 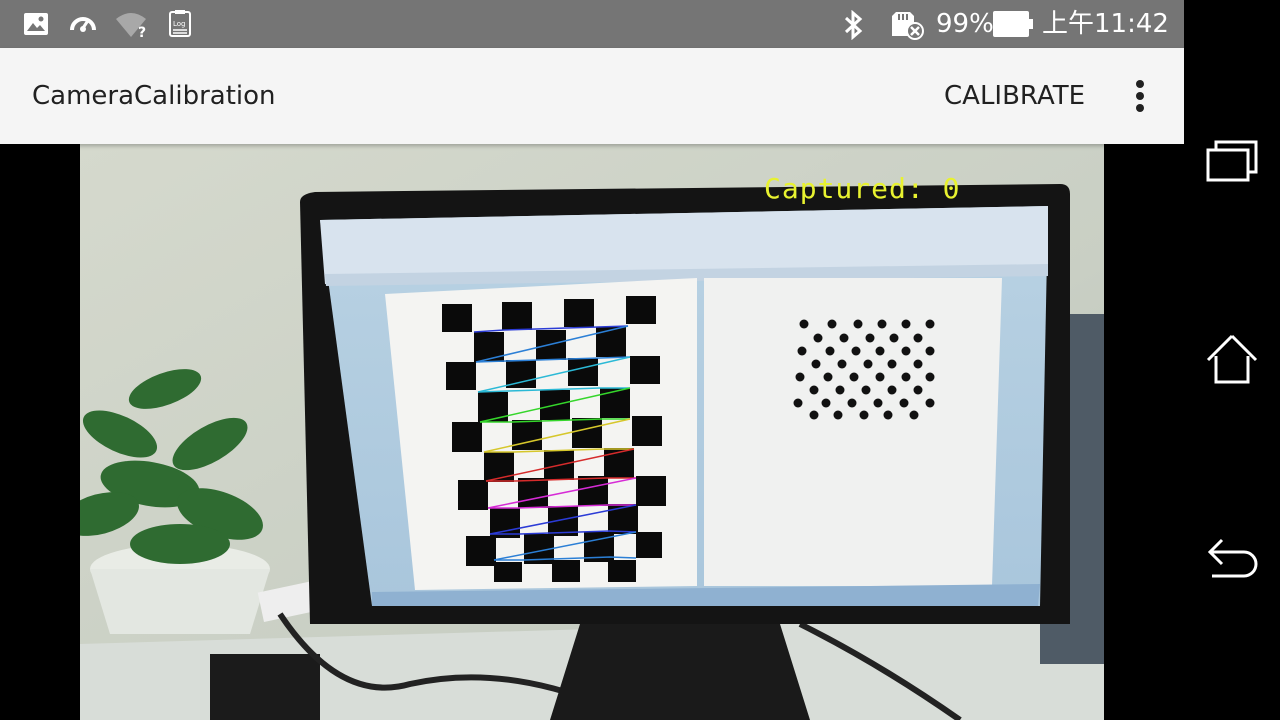 I want to click on speed-gauge-icon, so click(x=83, y=26).